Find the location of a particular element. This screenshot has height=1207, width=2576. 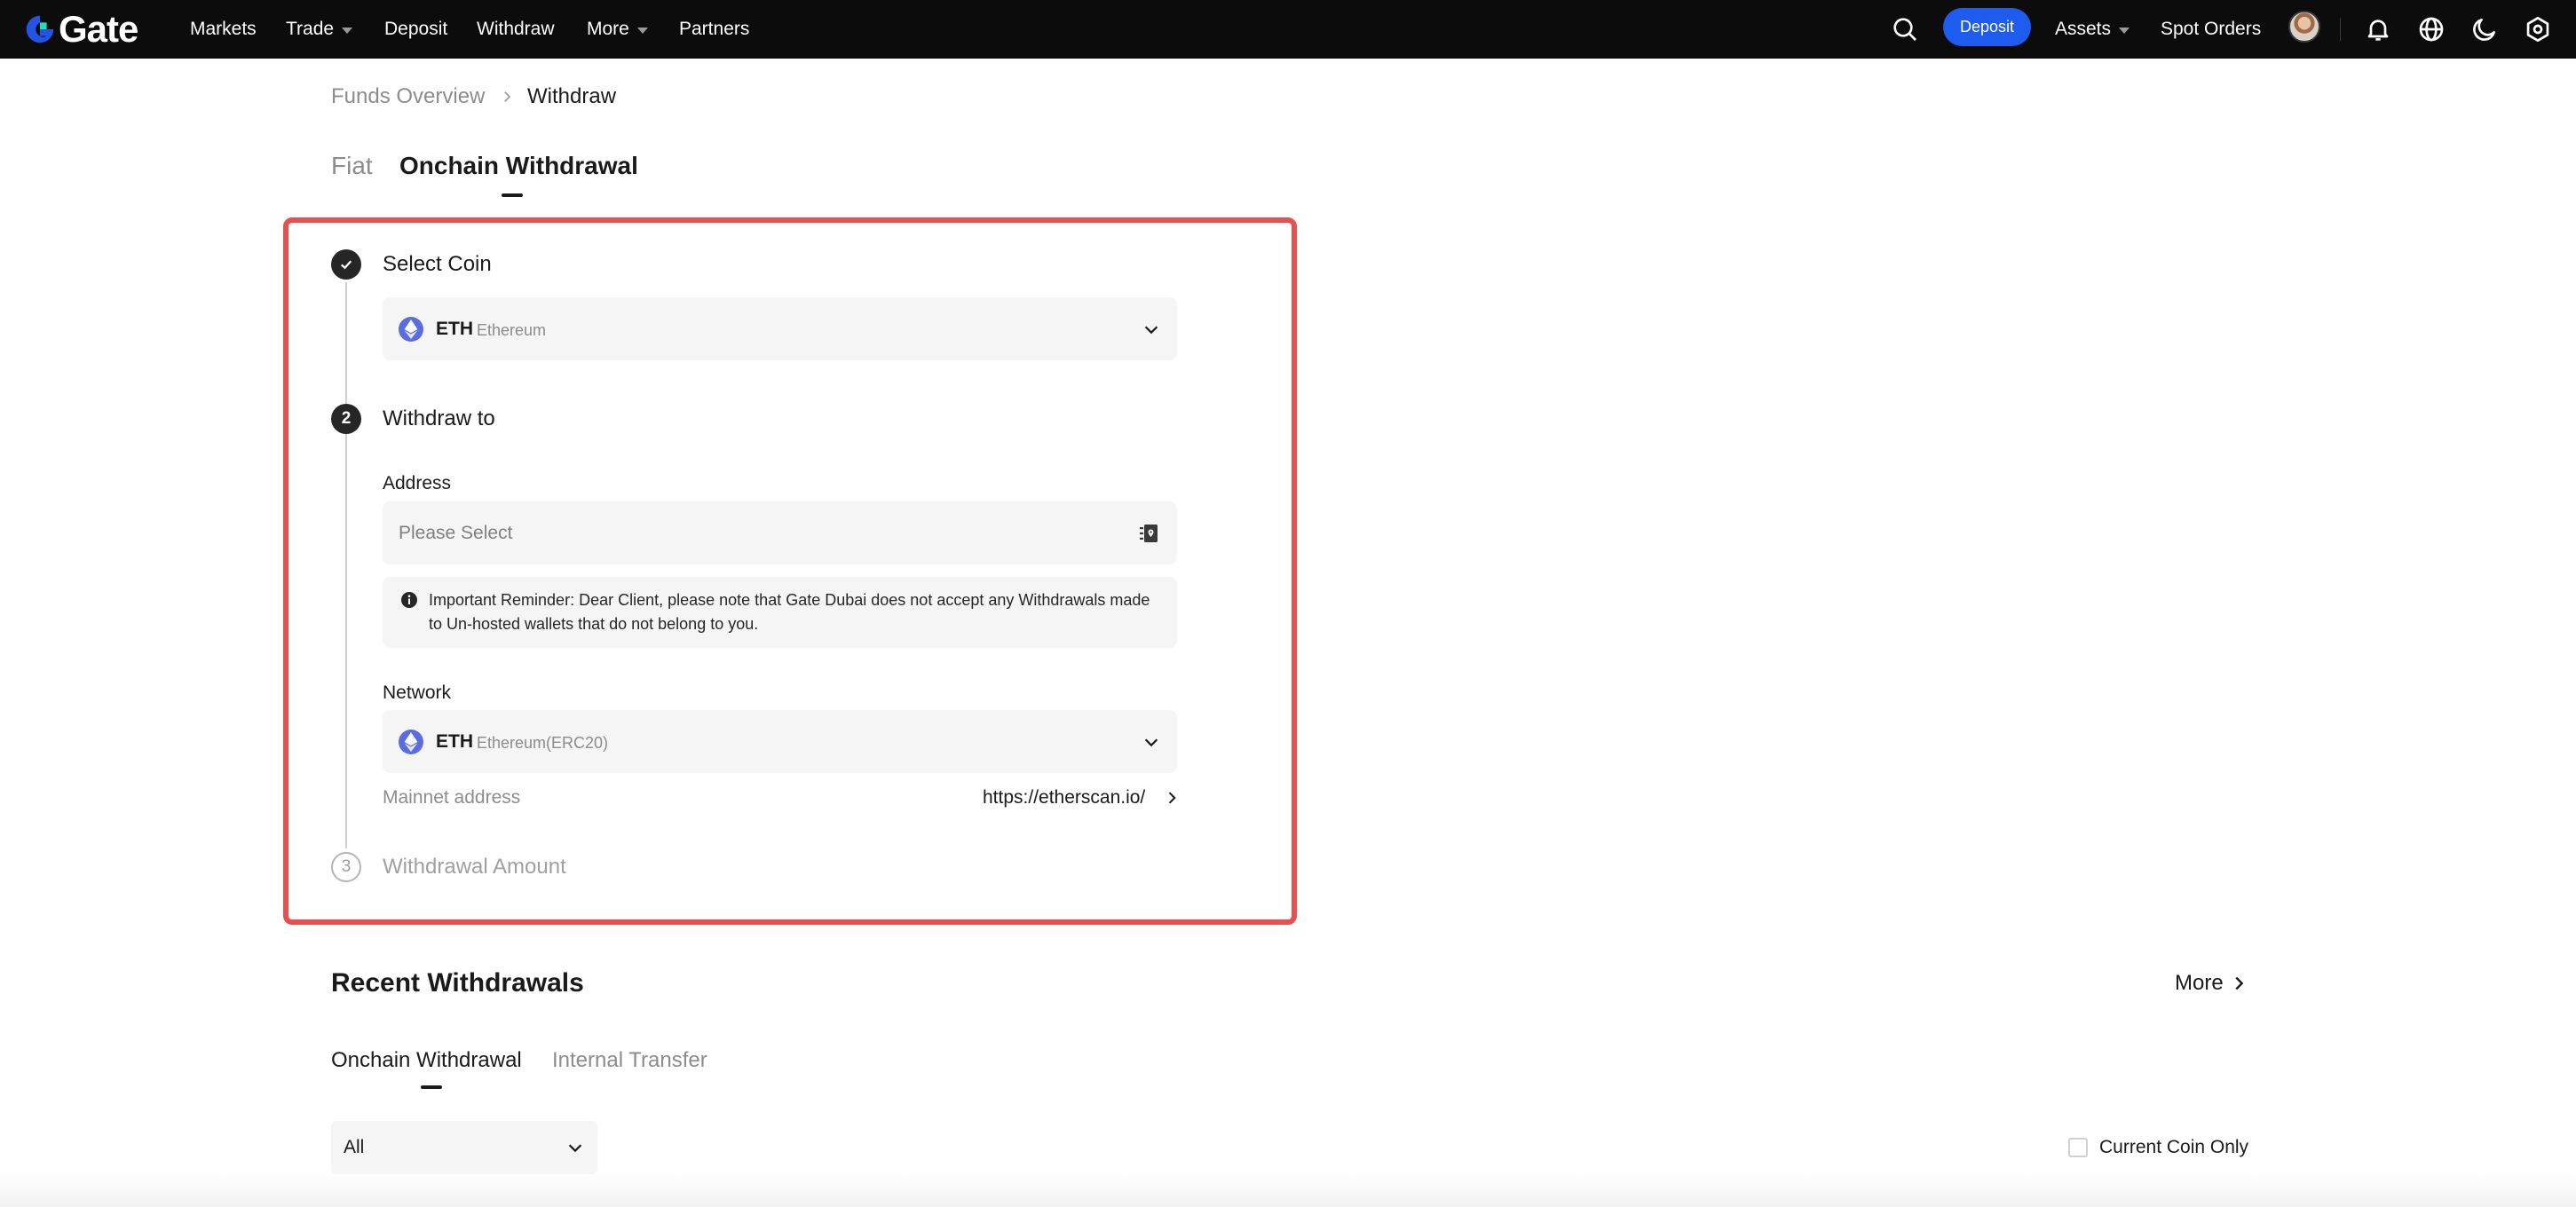

step-3-title: Withdrawal Amount is located at coordinates (474, 867).